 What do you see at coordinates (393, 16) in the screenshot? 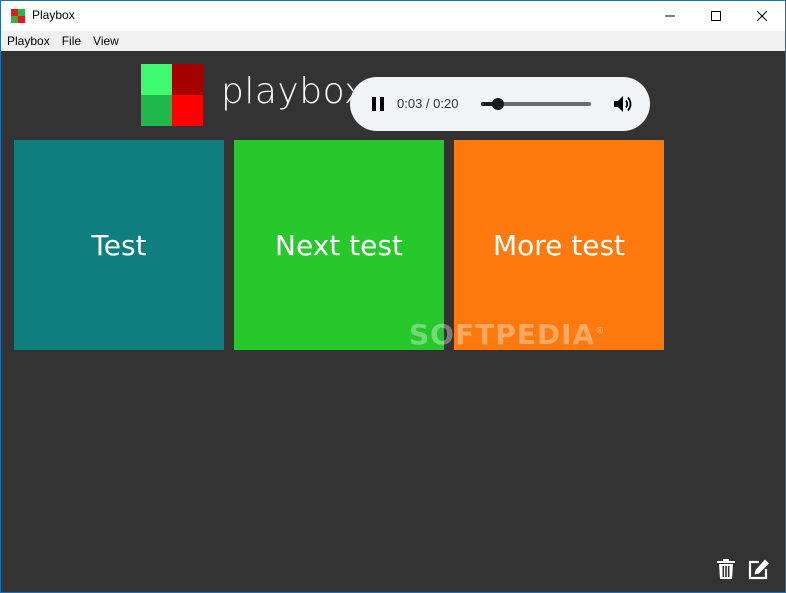
I see `title-bar: Playbox` at bounding box center [393, 16].